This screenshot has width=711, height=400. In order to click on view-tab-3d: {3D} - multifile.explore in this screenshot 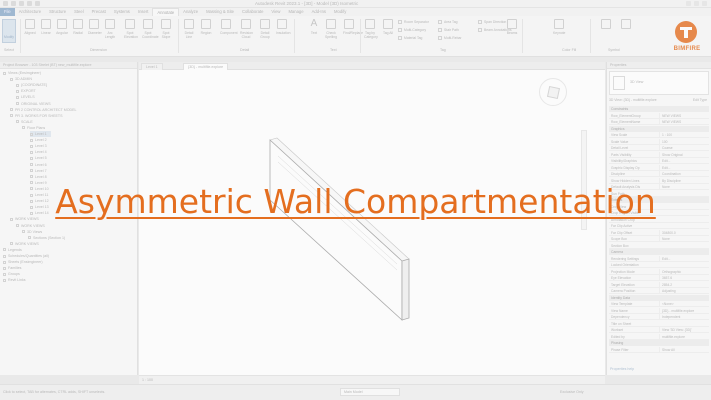, I will do `click(206, 66)`.